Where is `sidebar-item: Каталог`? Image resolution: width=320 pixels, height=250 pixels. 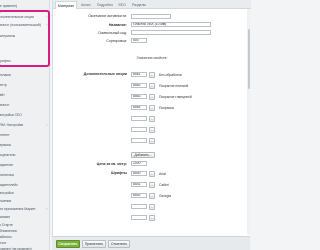 sidebar-item: Каталог is located at coordinates (25, 105).